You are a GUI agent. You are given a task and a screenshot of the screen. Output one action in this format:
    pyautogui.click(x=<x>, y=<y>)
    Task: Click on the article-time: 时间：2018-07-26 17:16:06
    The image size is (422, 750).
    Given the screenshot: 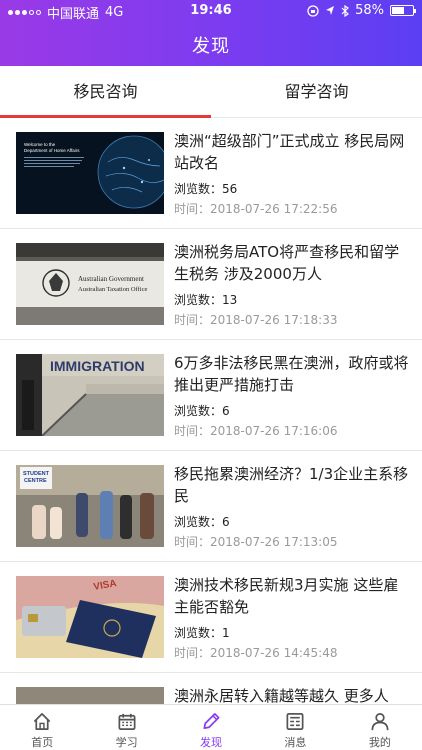 What is the action you would take?
    pyautogui.click(x=256, y=431)
    